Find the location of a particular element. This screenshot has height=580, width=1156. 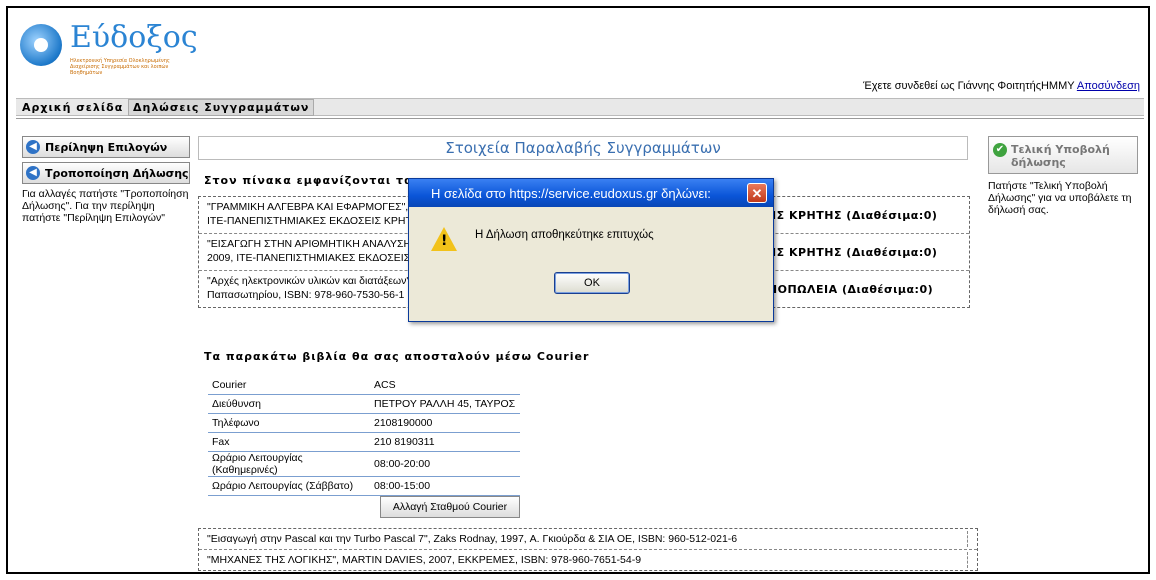

book-title: "ΓΡΑΜΜΙΚΗ ΑΛΓΕΒΡΑ ΚΑΙ ΕΦΑΡΜΟΓΕΣ", is located at coordinates (308, 207).